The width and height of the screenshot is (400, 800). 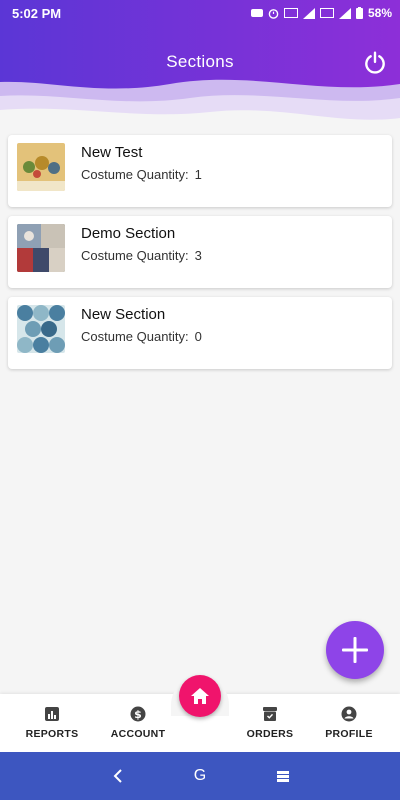 I want to click on system-back-button, so click(x=118, y=776).